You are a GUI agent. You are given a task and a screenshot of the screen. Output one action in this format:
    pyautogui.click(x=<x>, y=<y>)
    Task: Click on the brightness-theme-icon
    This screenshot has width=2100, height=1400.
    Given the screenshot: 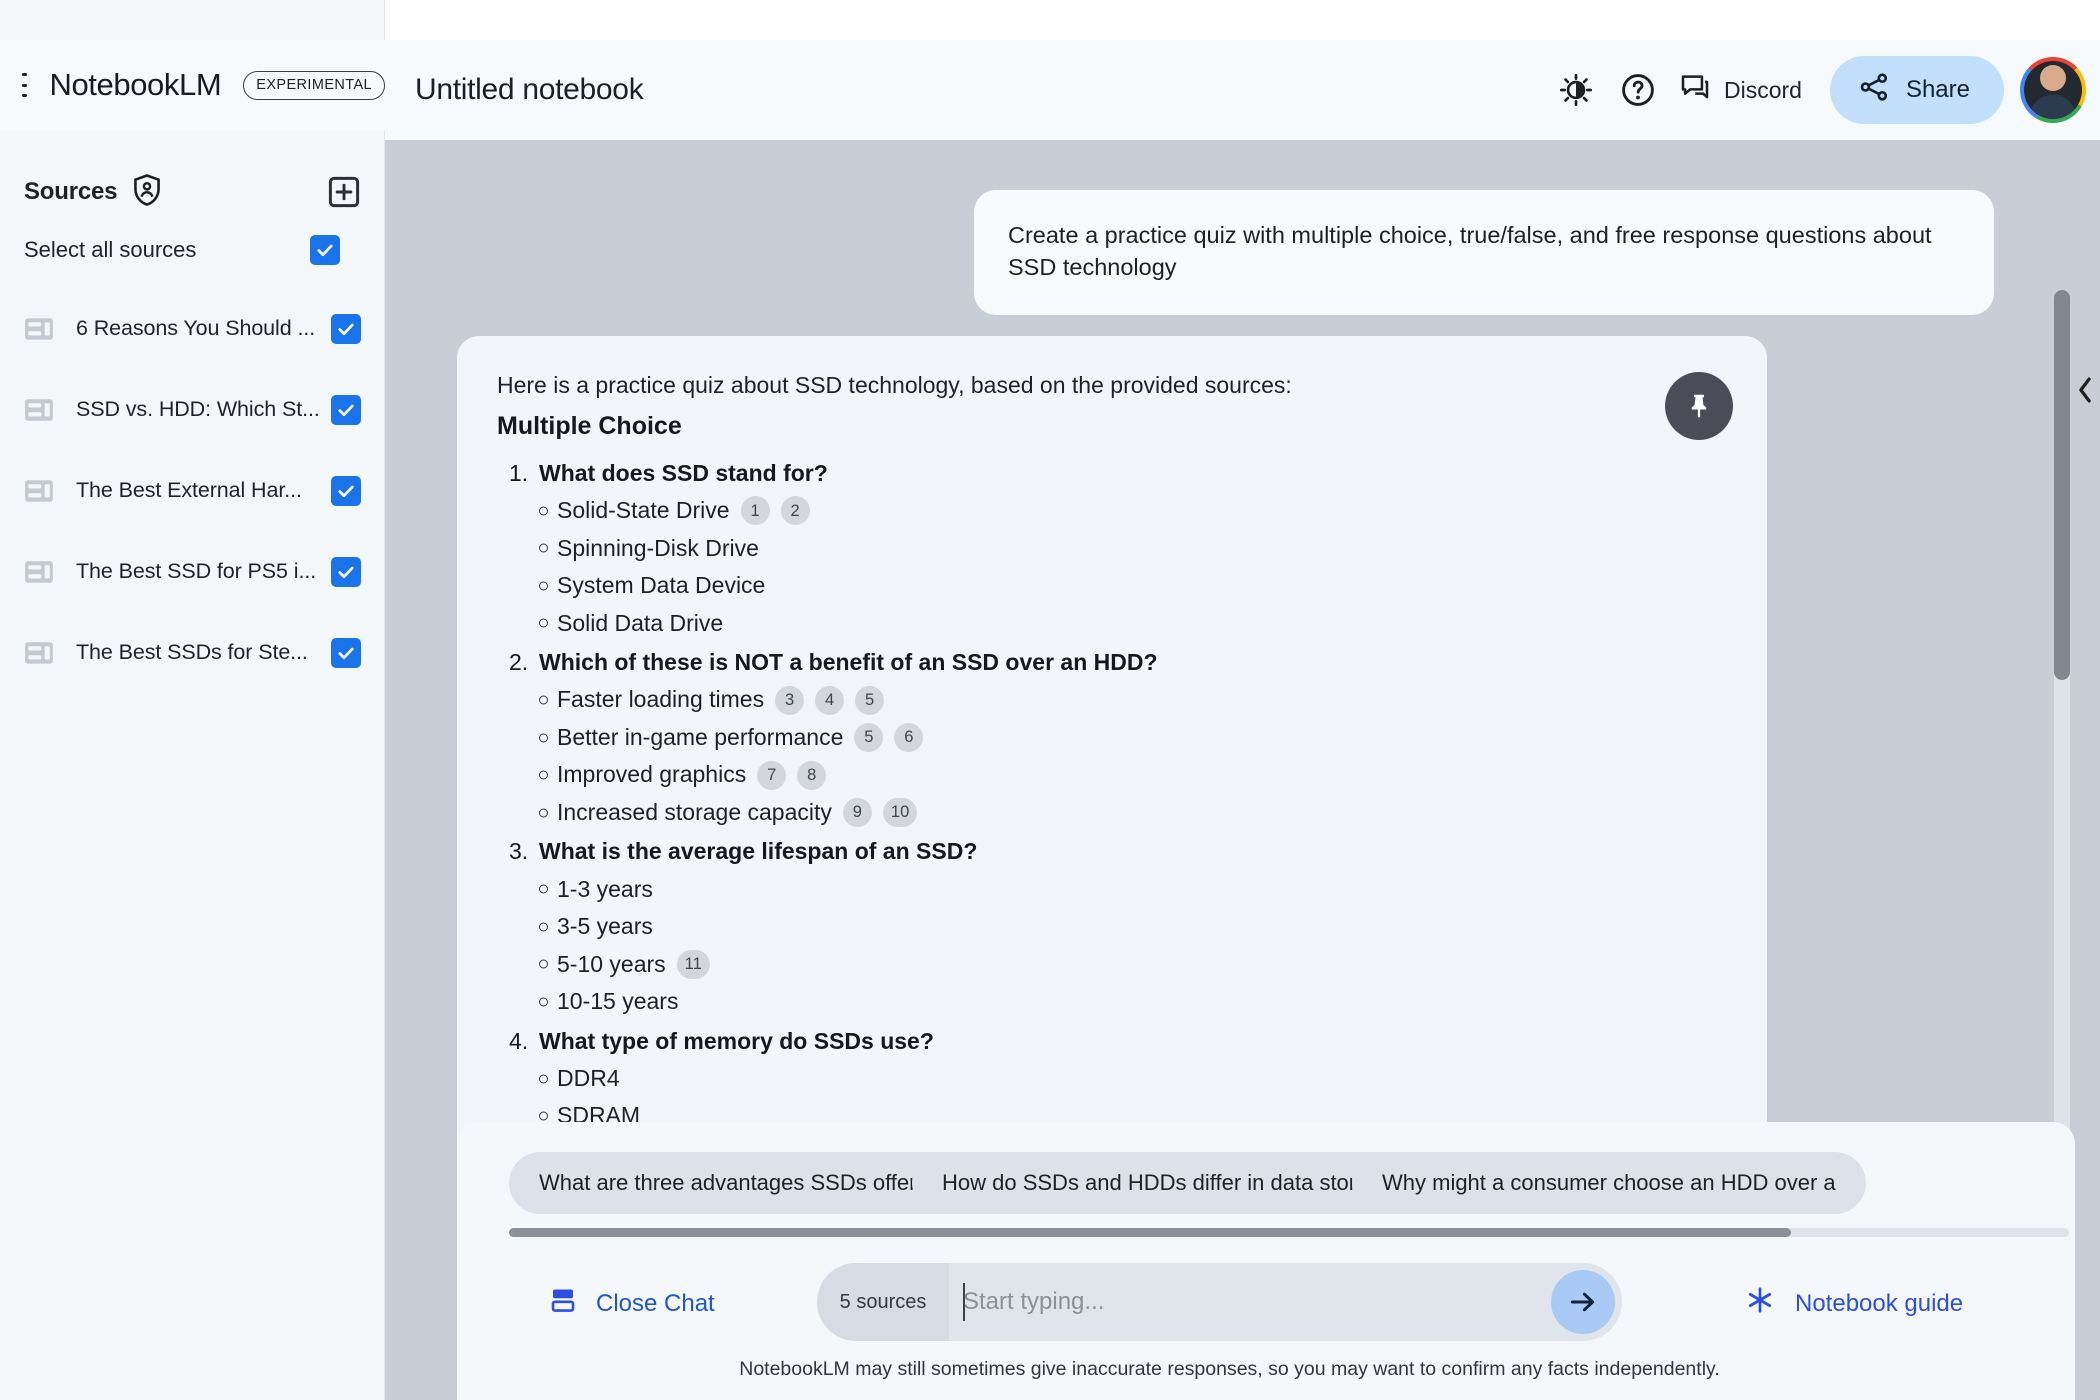 What is the action you would take?
    pyautogui.click(x=1576, y=90)
    